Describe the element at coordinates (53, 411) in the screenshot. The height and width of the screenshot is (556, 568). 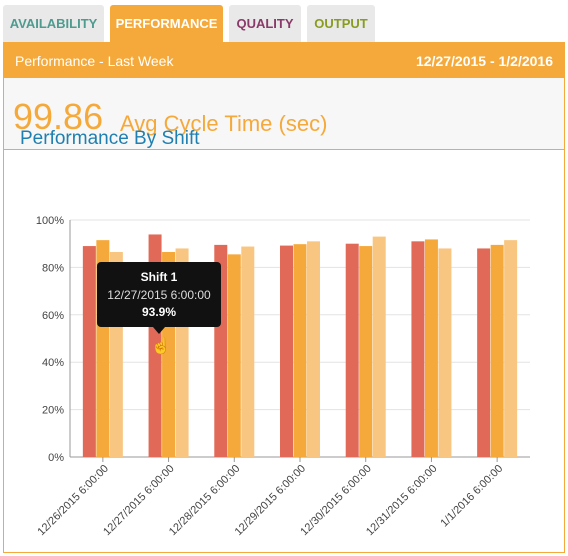
I see `y-tick-label: 20%` at that location.